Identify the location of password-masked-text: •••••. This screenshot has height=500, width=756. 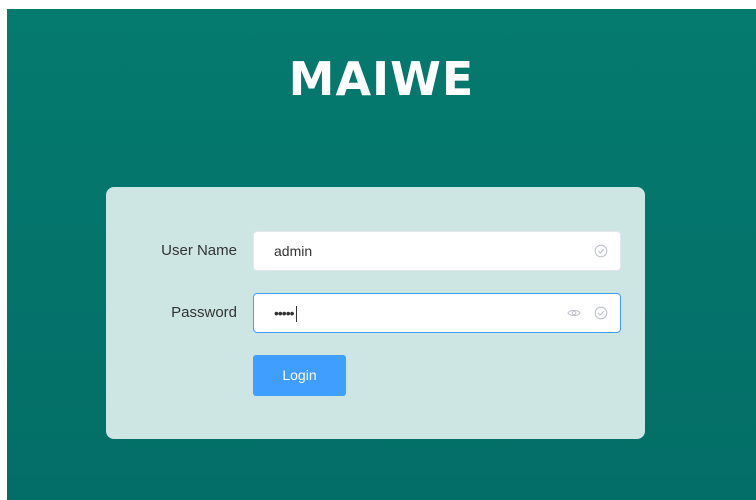
(284, 313).